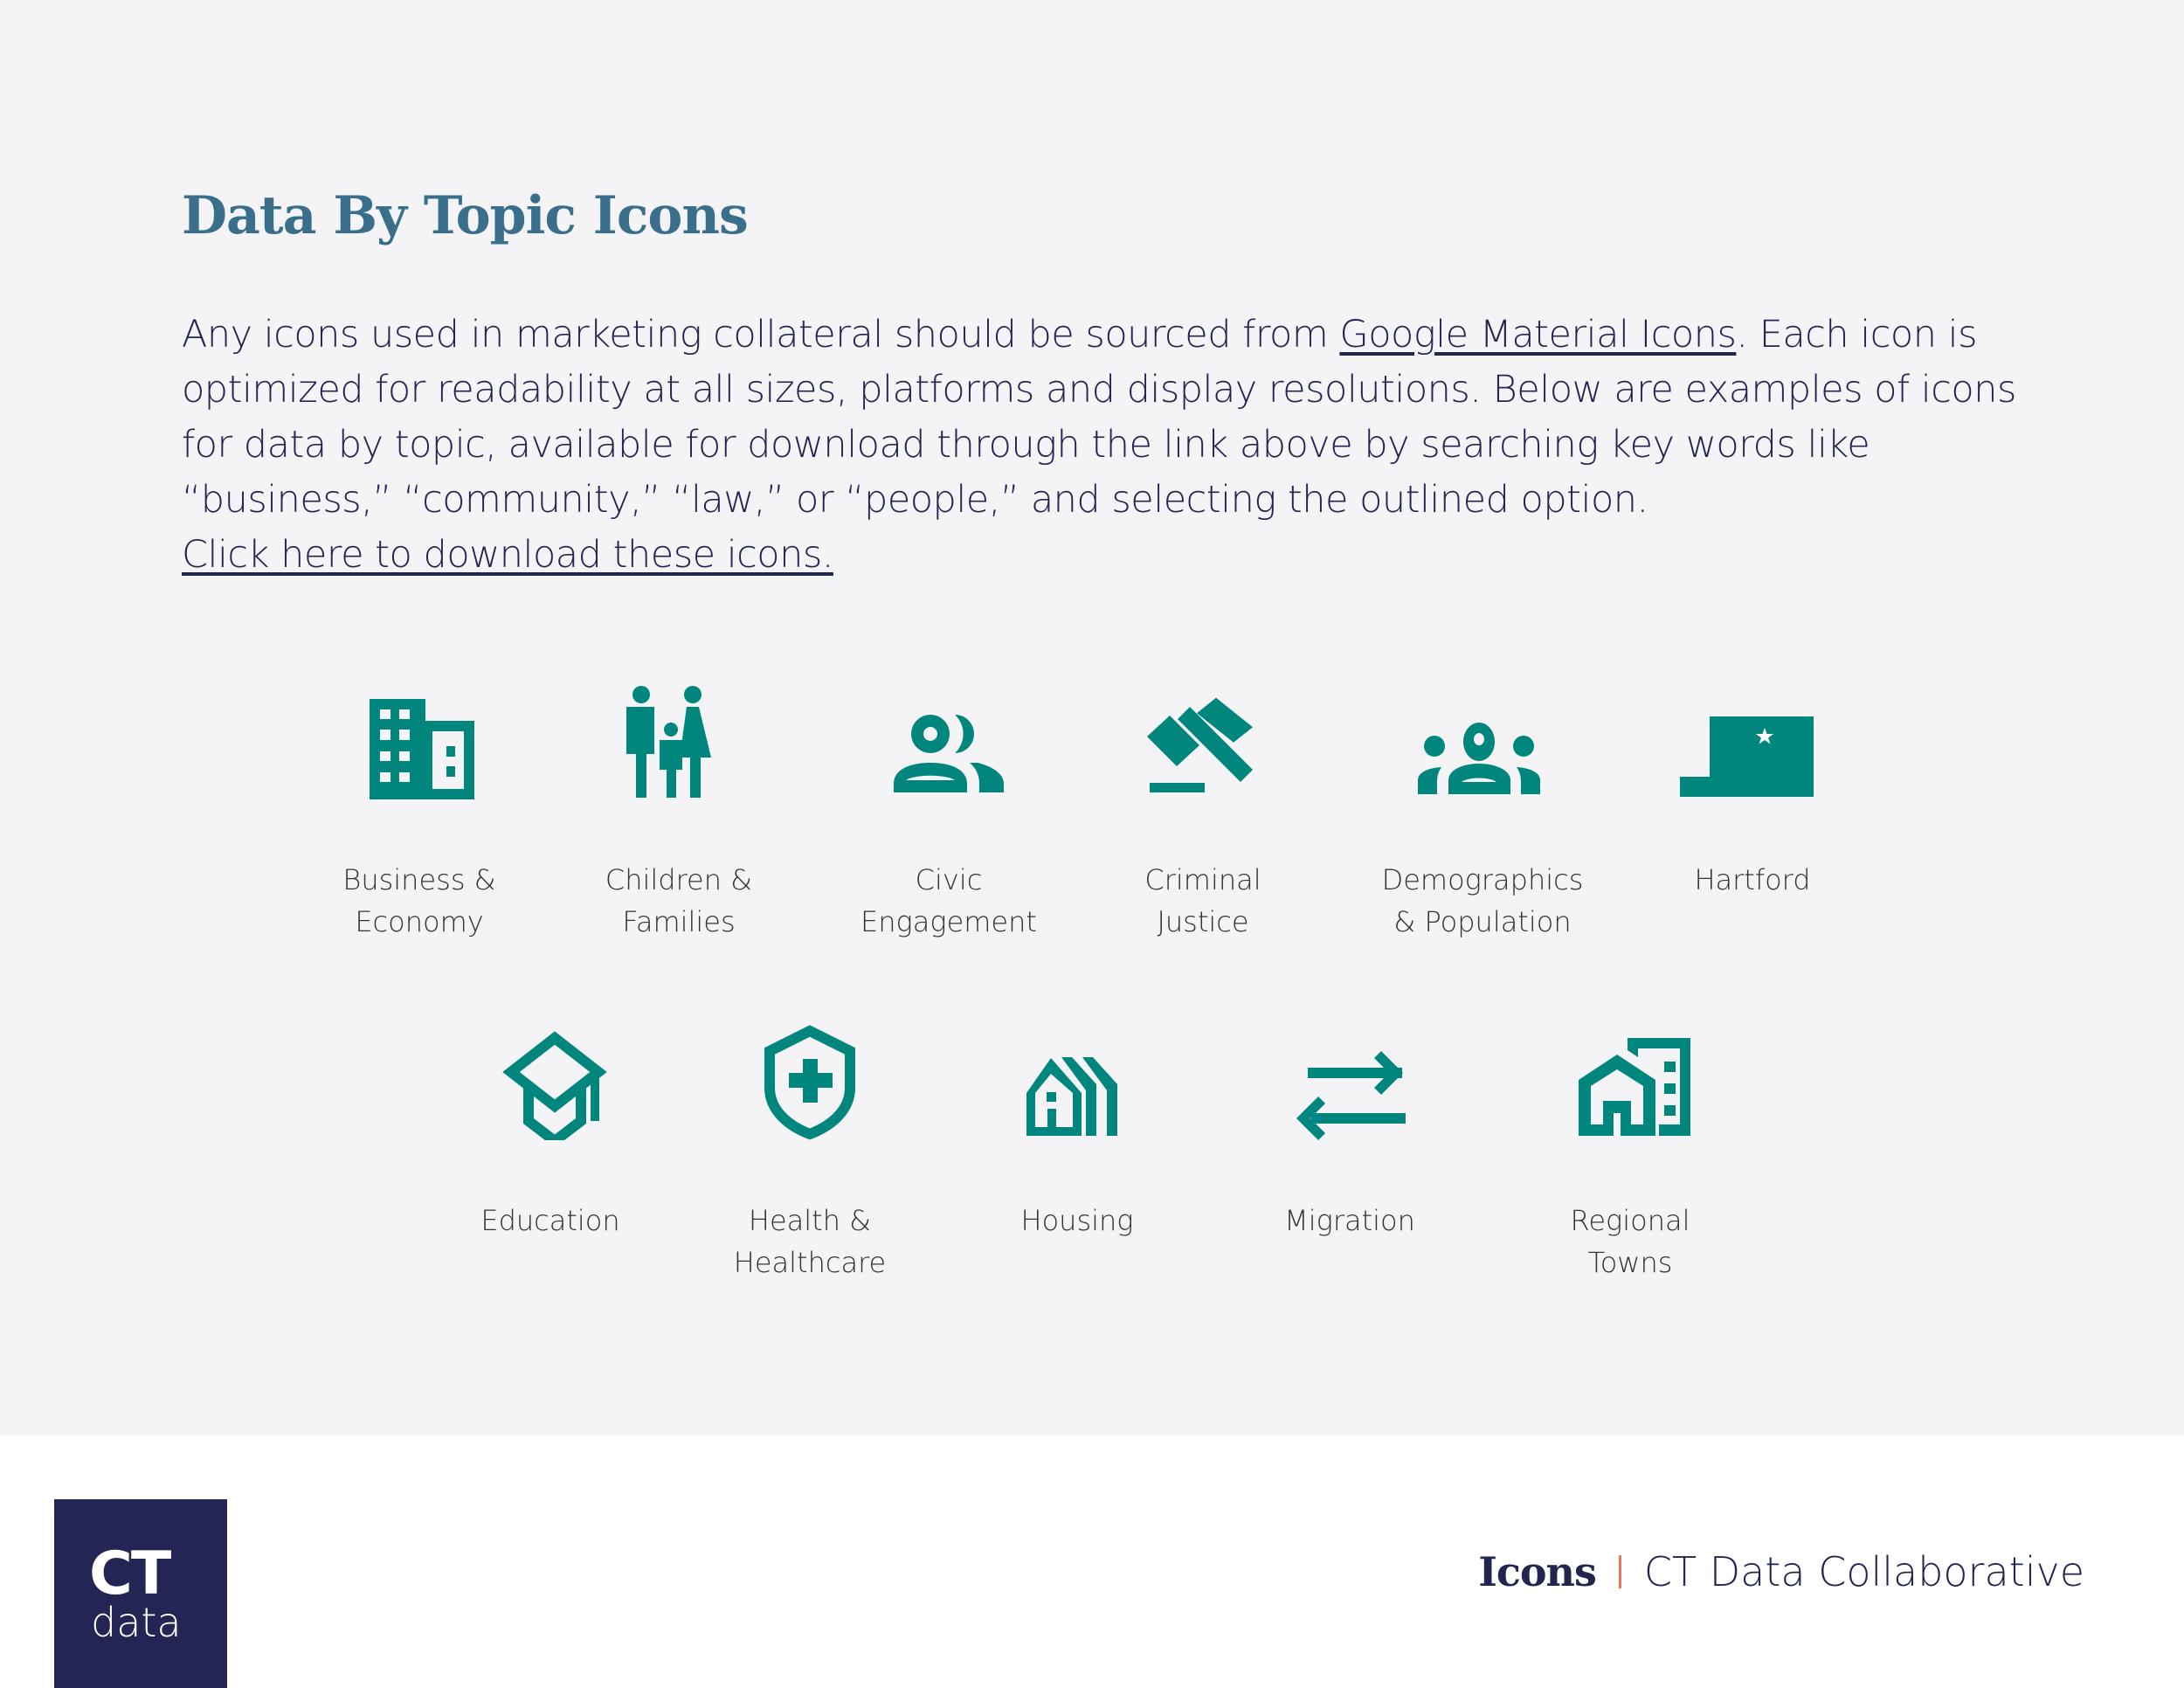 This screenshot has width=2184, height=1688. I want to click on health-shield-icon, so click(809, 1082).